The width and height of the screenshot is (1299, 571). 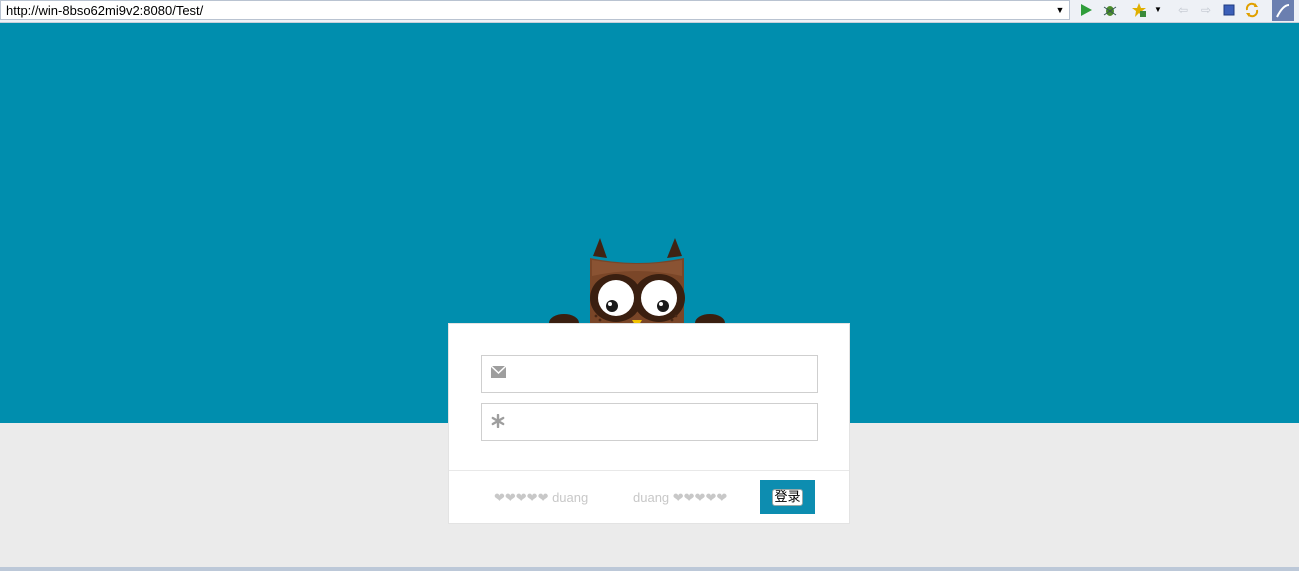 What do you see at coordinates (498, 421) in the screenshot?
I see `asterisk-icon` at bounding box center [498, 421].